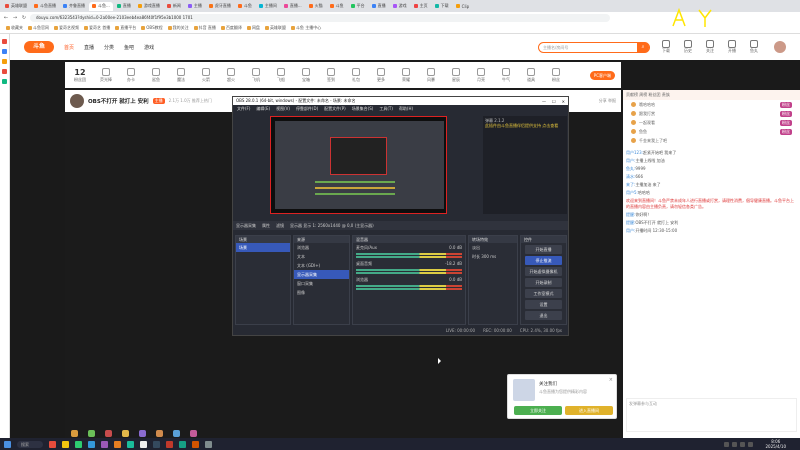 The height and width of the screenshot is (450, 800). I want to click on obs-menu-item: 场景集合(S), so click(363, 109).